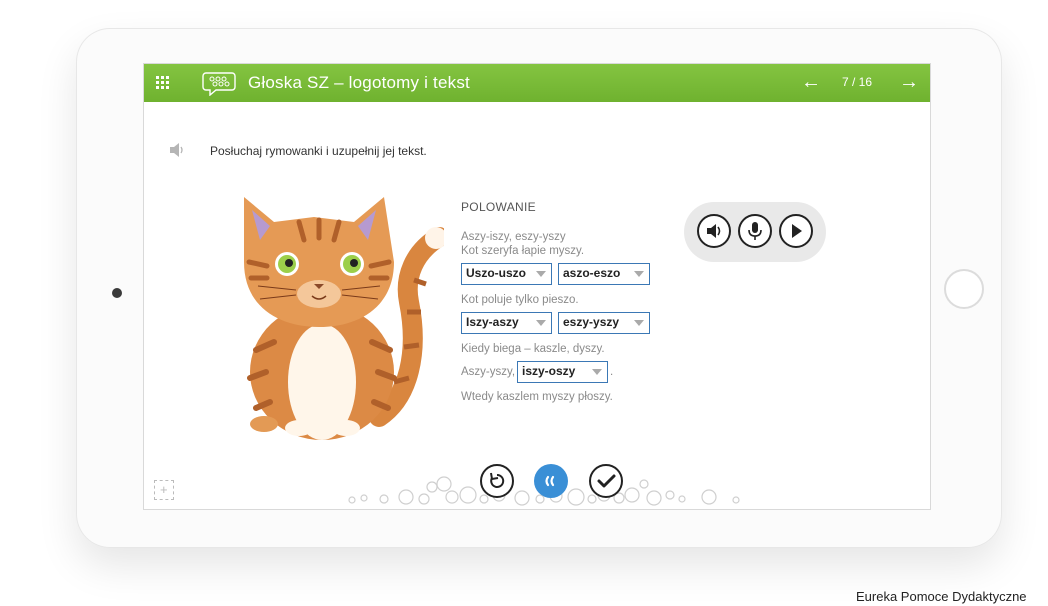 This screenshot has height=606, width=1048. Describe the element at coordinates (513, 237) in the screenshot. I see `poem-line: Aszy-iszy, eszy-yszy` at that location.